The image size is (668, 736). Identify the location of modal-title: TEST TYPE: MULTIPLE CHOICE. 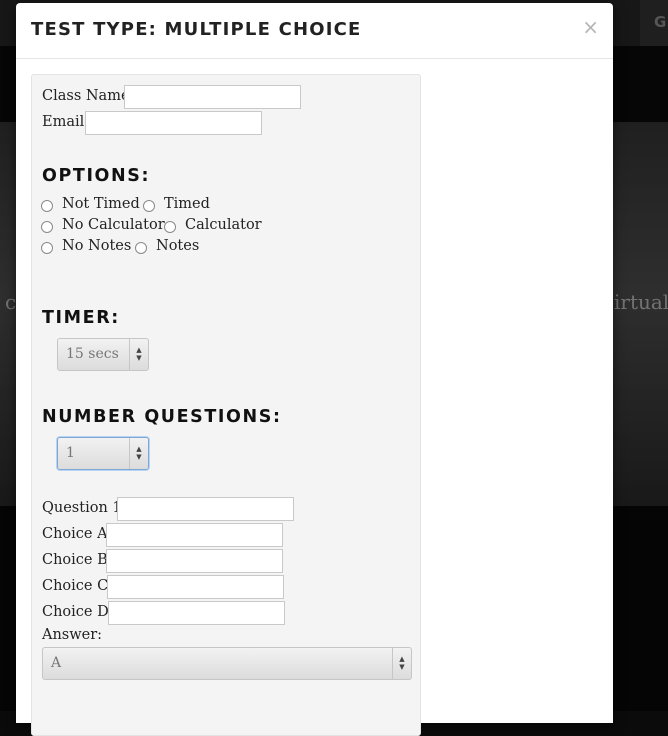
(196, 29).